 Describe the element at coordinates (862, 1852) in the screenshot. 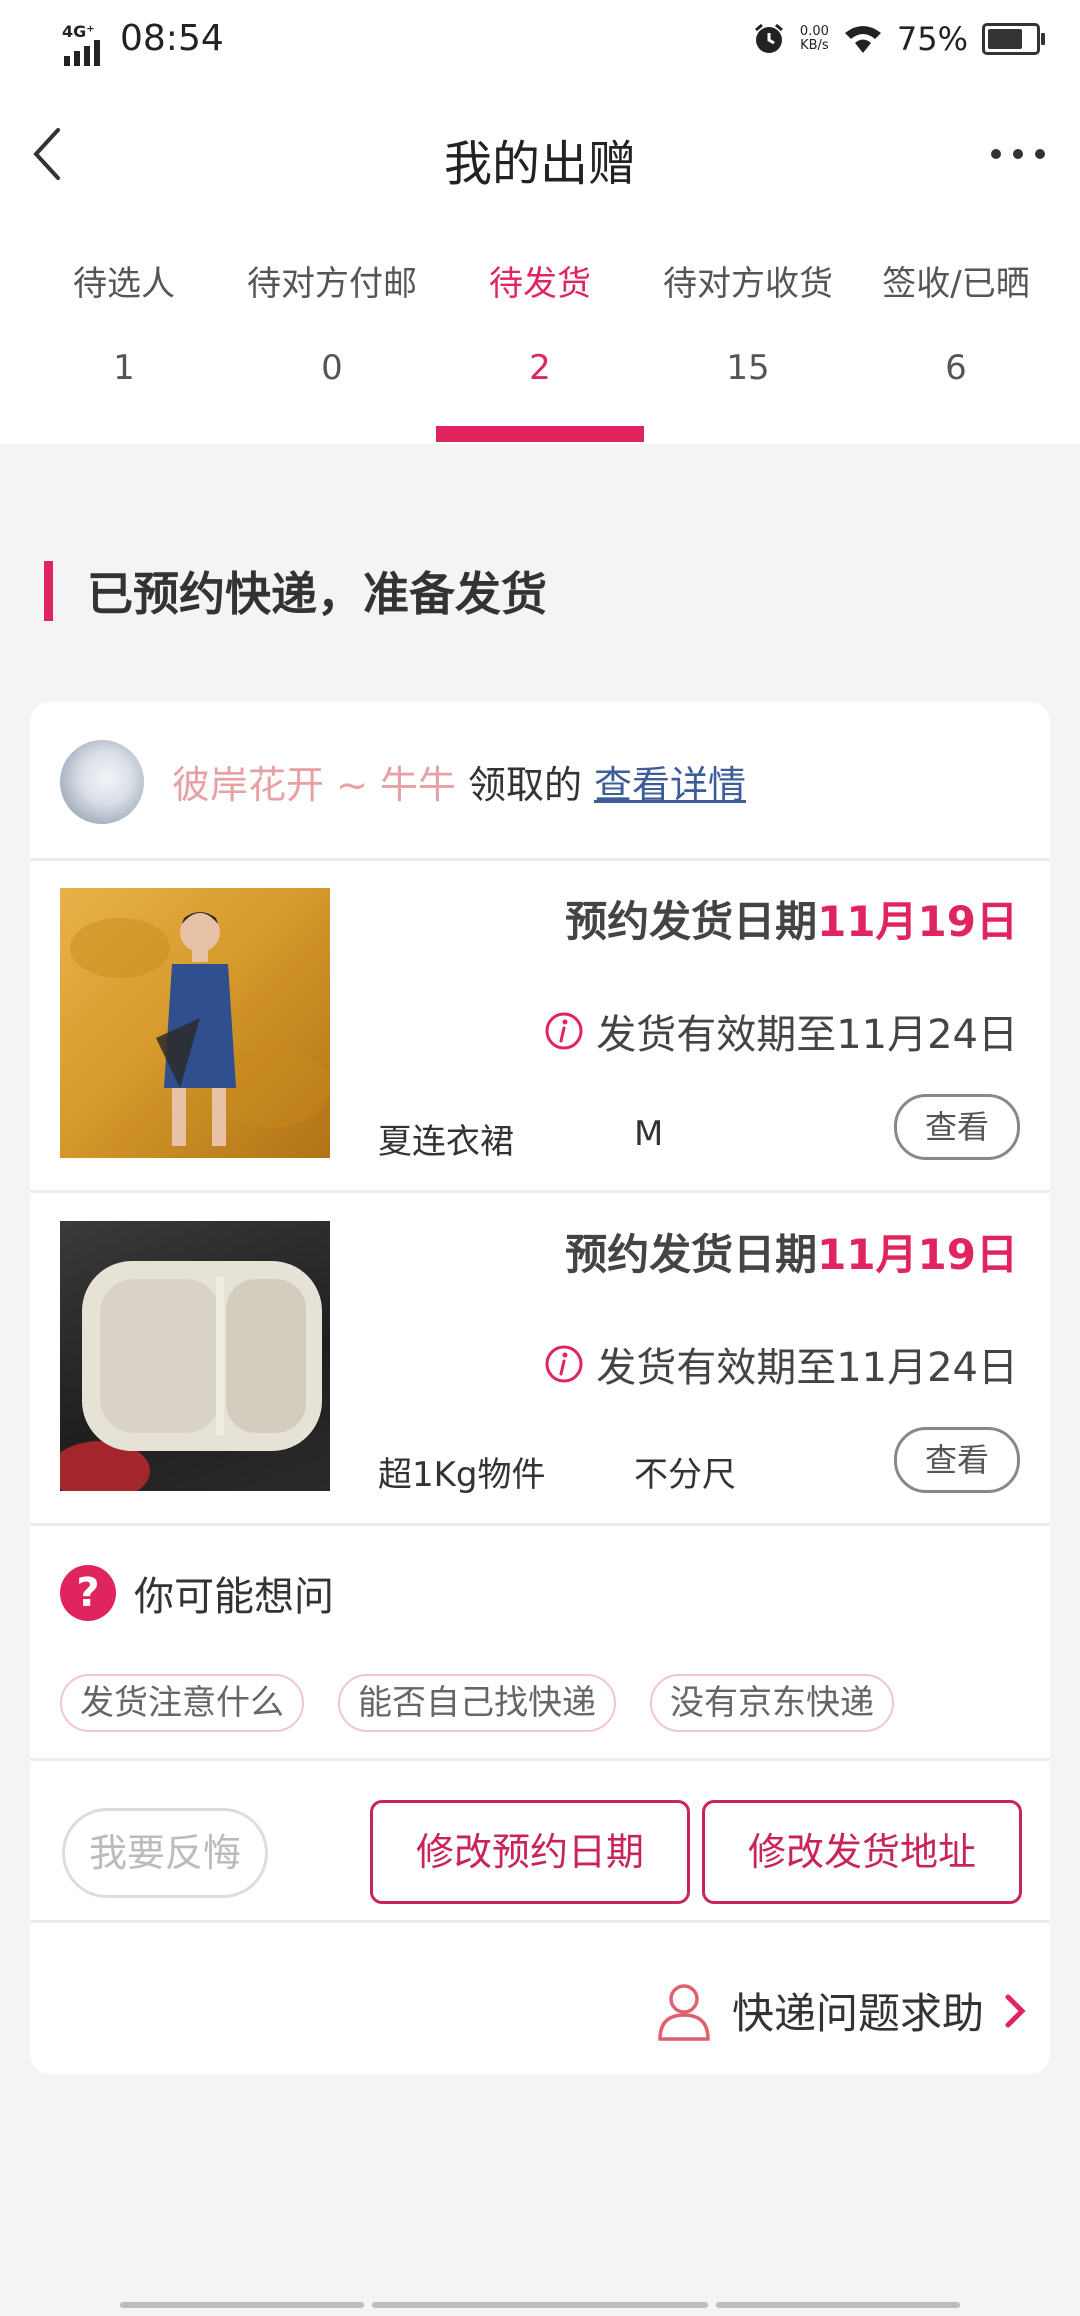

I see `change-address-button: 修改发货地址` at that location.